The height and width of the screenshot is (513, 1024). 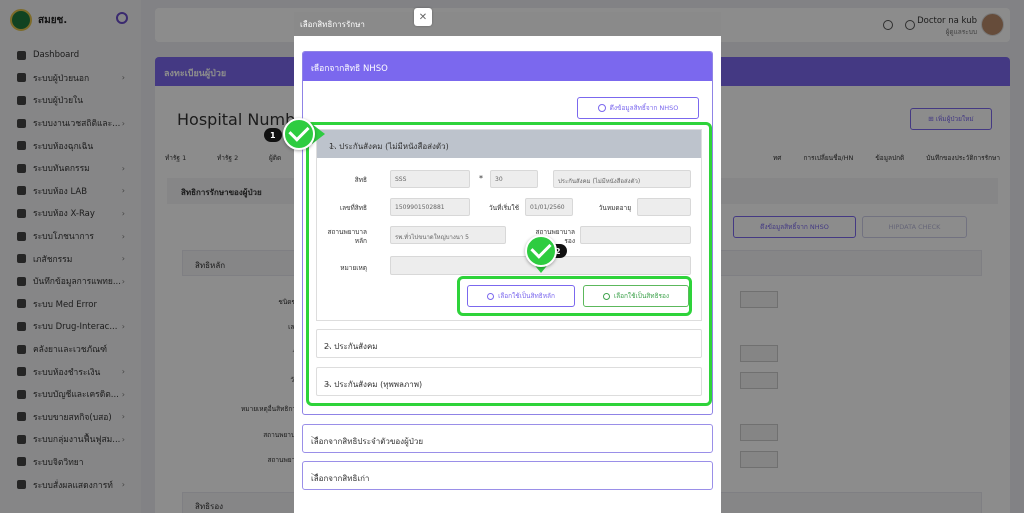 I want to click on sidebar-item-label: ระบบโภชนาการ, so click(x=63, y=237).